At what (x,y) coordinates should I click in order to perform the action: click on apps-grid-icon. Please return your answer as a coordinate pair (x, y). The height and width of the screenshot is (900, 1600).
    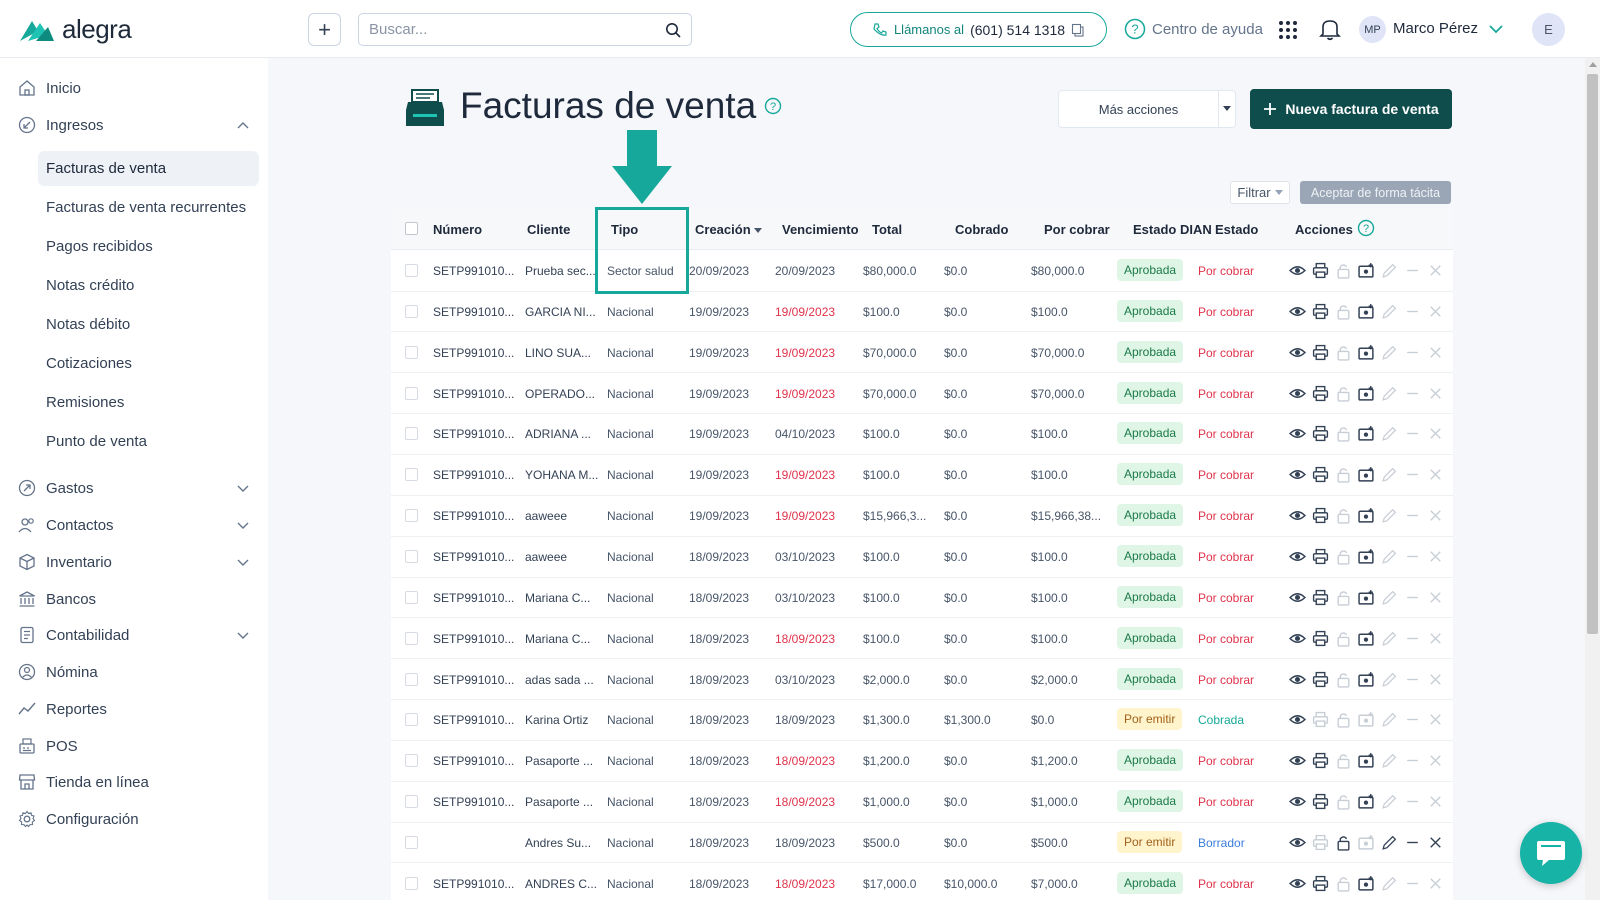
    Looking at the image, I should click on (1288, 30).